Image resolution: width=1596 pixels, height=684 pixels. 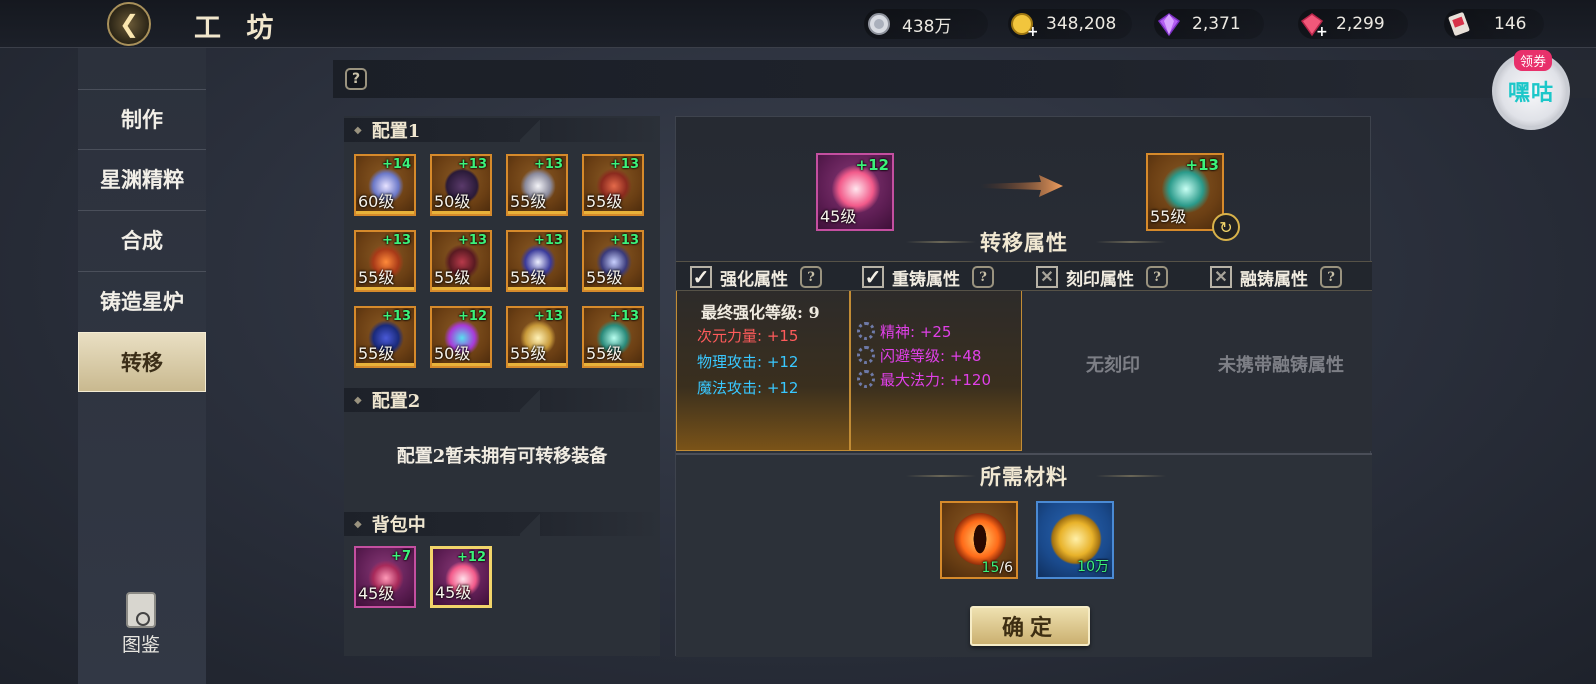 What do you see at coordinates (396, 131) in the screenshot?
I see `config1-title: 配置1` at bounding box center [396, 131].